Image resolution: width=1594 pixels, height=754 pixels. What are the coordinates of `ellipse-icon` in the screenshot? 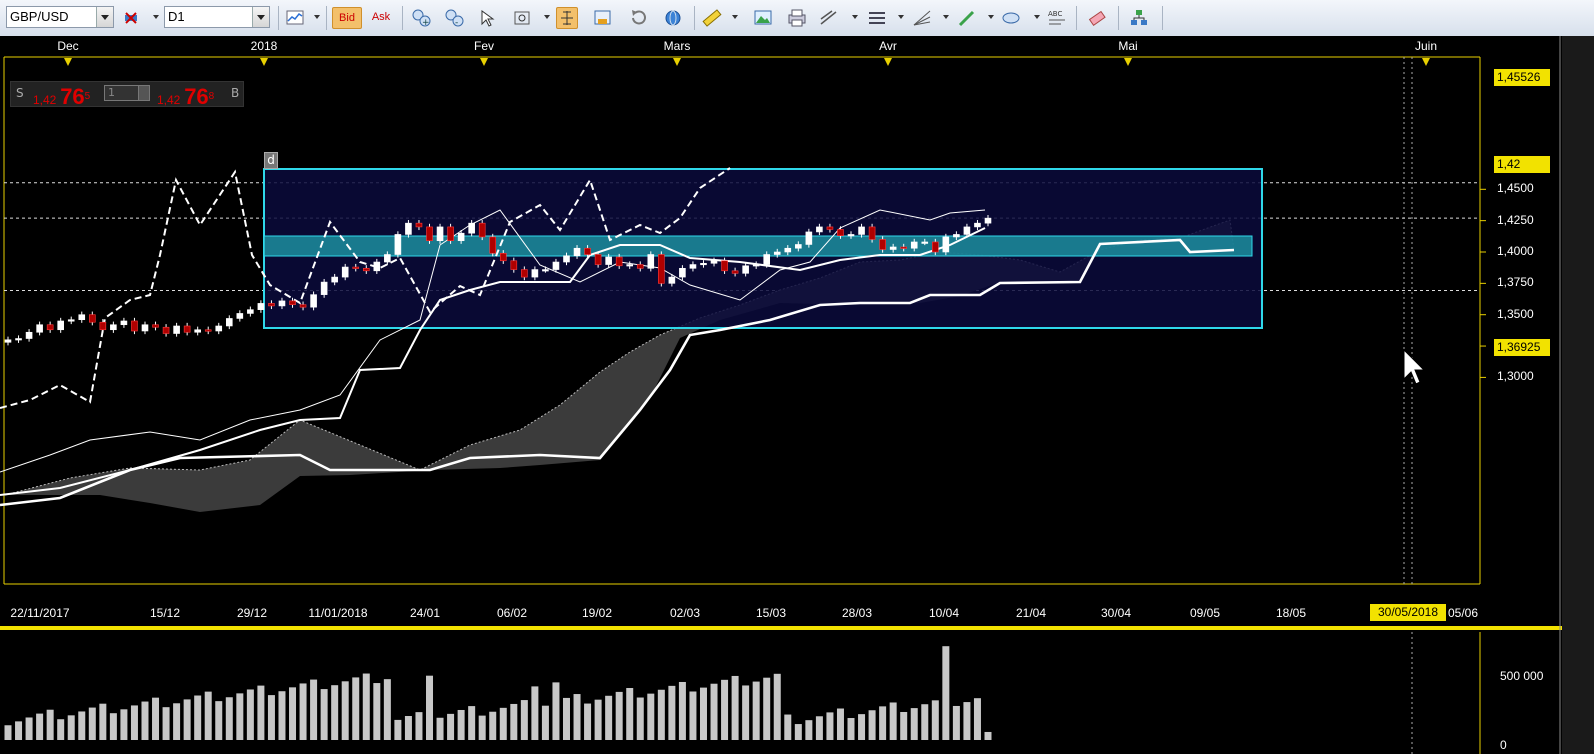 It's located at (1011, 18).